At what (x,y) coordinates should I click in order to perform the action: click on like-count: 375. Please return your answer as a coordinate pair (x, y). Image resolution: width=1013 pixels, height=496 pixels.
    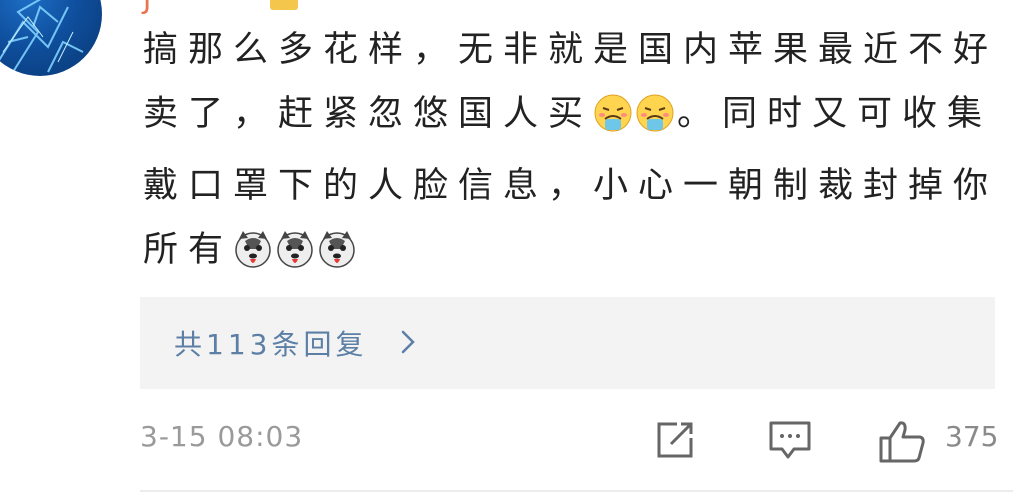
    Looking at the image, I should click on (972, 436).